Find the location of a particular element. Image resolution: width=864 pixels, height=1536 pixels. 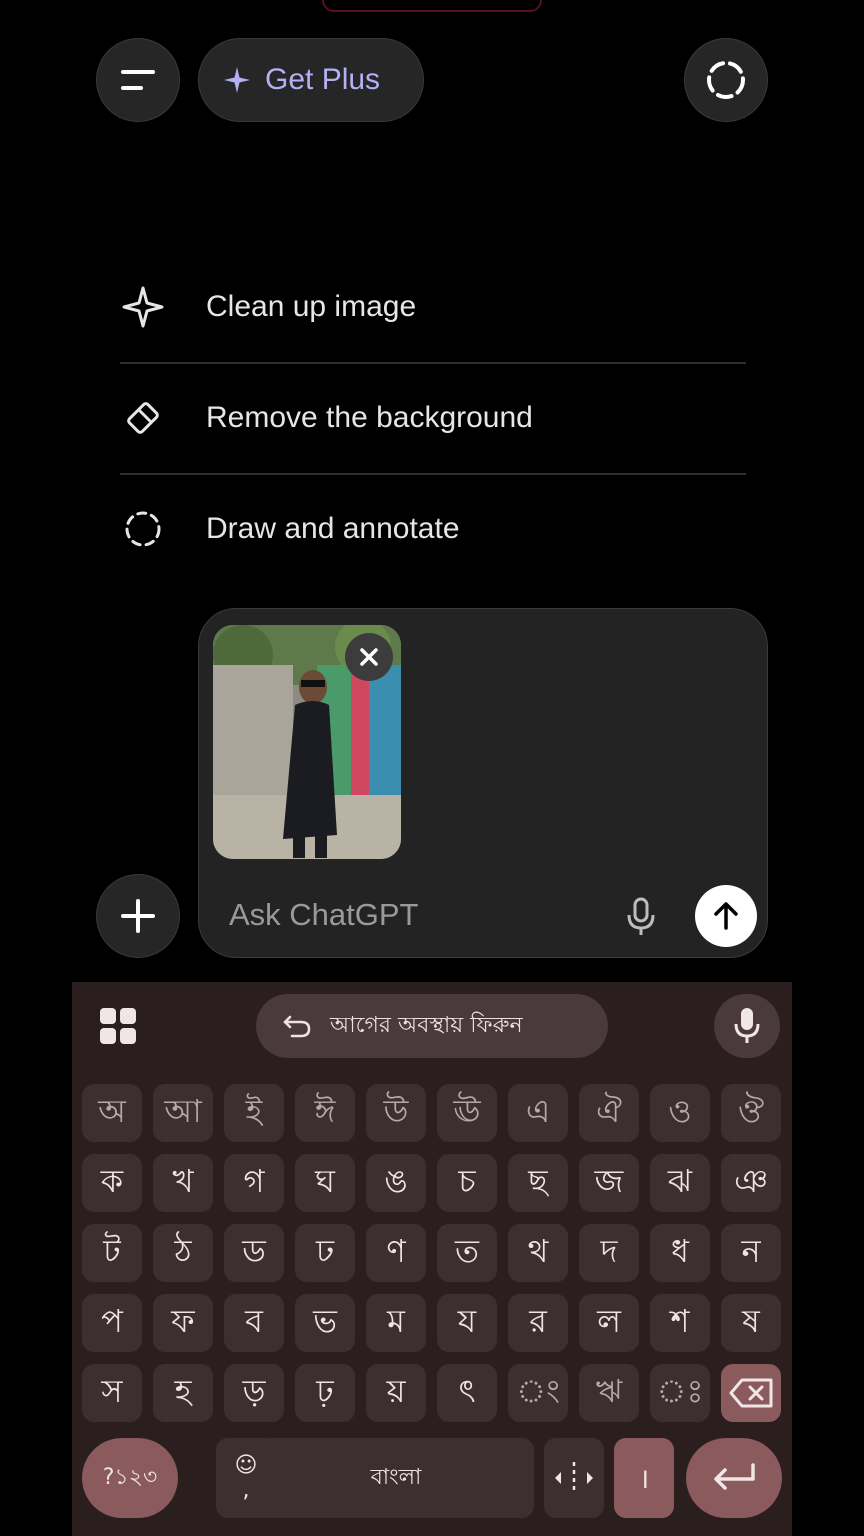

key: শ is located at coordinates (680, 1323).